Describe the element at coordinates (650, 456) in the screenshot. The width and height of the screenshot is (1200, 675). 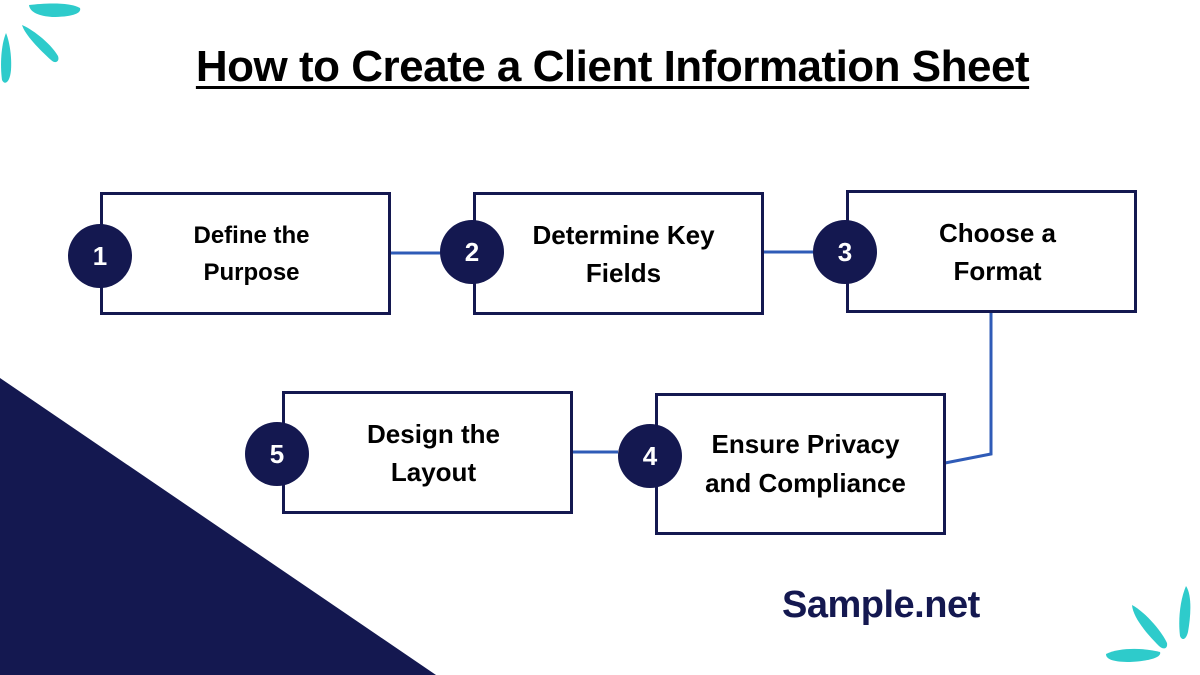
I see `step-number-badge-4: 4` at that location.